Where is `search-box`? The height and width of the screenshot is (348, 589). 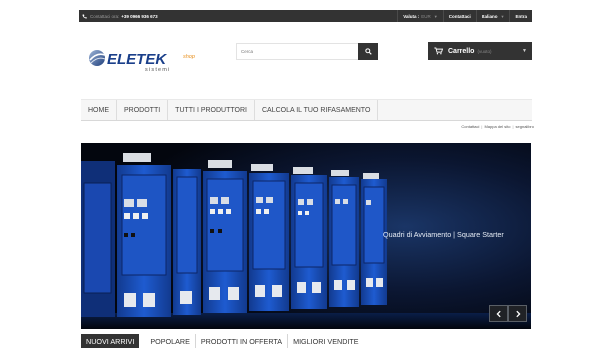
search-box is located at coordinates (307, 51).